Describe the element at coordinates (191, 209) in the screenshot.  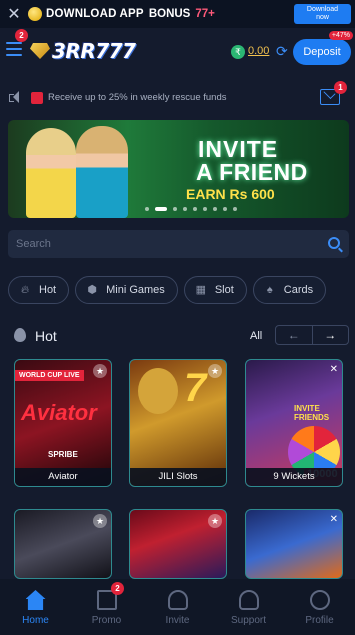
I see `banner-pagination` at that location.